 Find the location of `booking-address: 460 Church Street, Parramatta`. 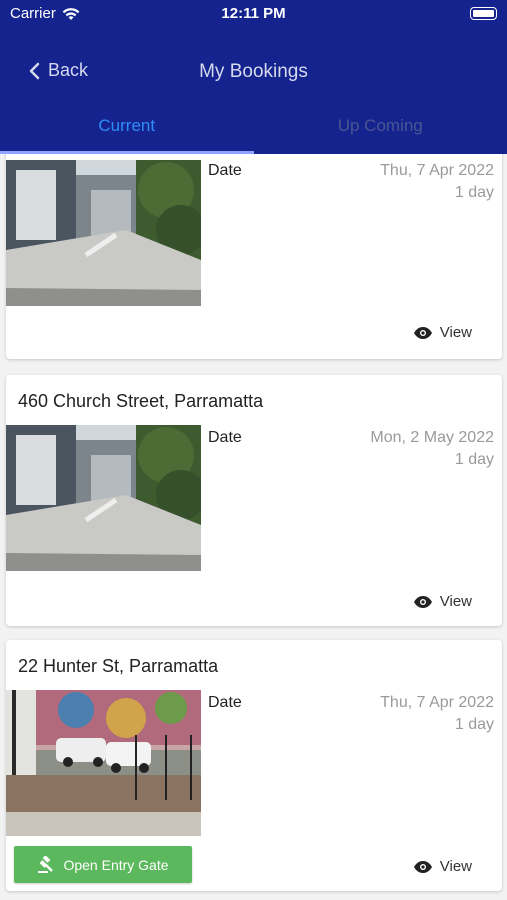

booking-address: 460 Church Street, Parramatta is located at coordinates (141, 401).